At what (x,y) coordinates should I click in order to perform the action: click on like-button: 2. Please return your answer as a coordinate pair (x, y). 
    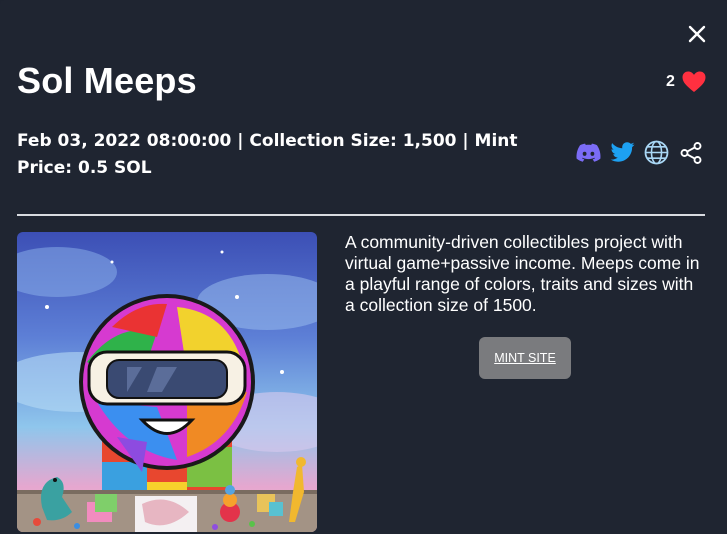
    Looking at the image, I should click on (686, 82).